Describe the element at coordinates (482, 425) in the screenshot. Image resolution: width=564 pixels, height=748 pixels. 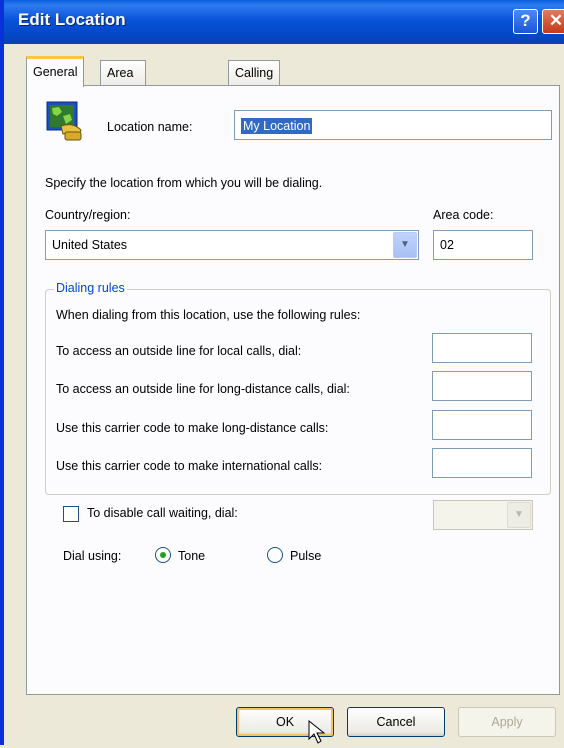
I see `rule-carrier-long-distance-field` at that location.